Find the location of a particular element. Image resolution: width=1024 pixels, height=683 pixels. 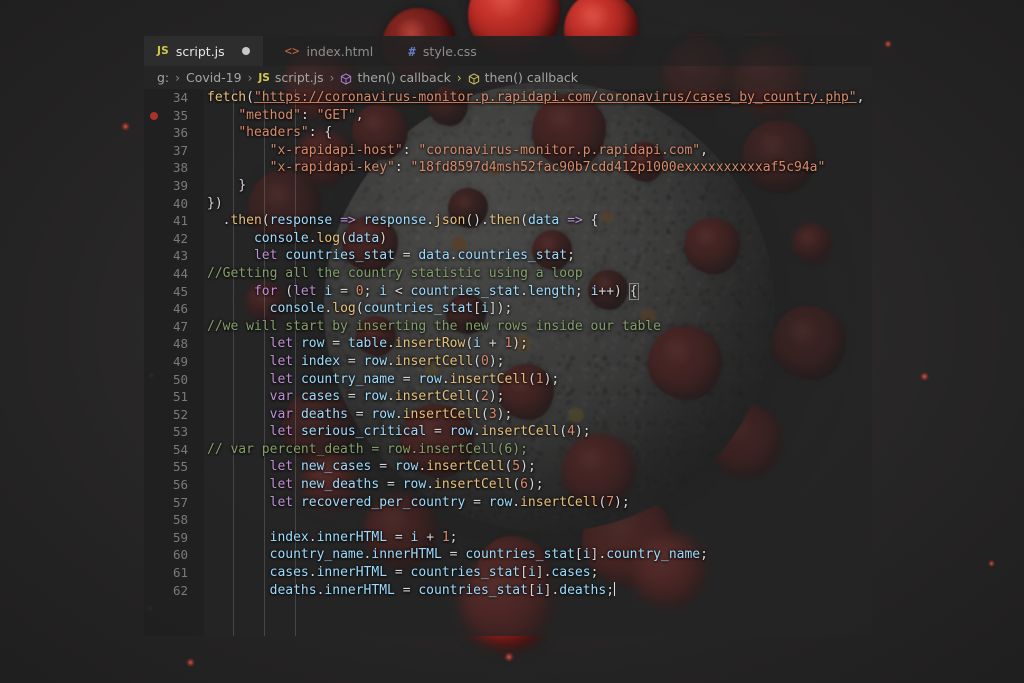

line-number: 46 is located at coordinates (180, 309).